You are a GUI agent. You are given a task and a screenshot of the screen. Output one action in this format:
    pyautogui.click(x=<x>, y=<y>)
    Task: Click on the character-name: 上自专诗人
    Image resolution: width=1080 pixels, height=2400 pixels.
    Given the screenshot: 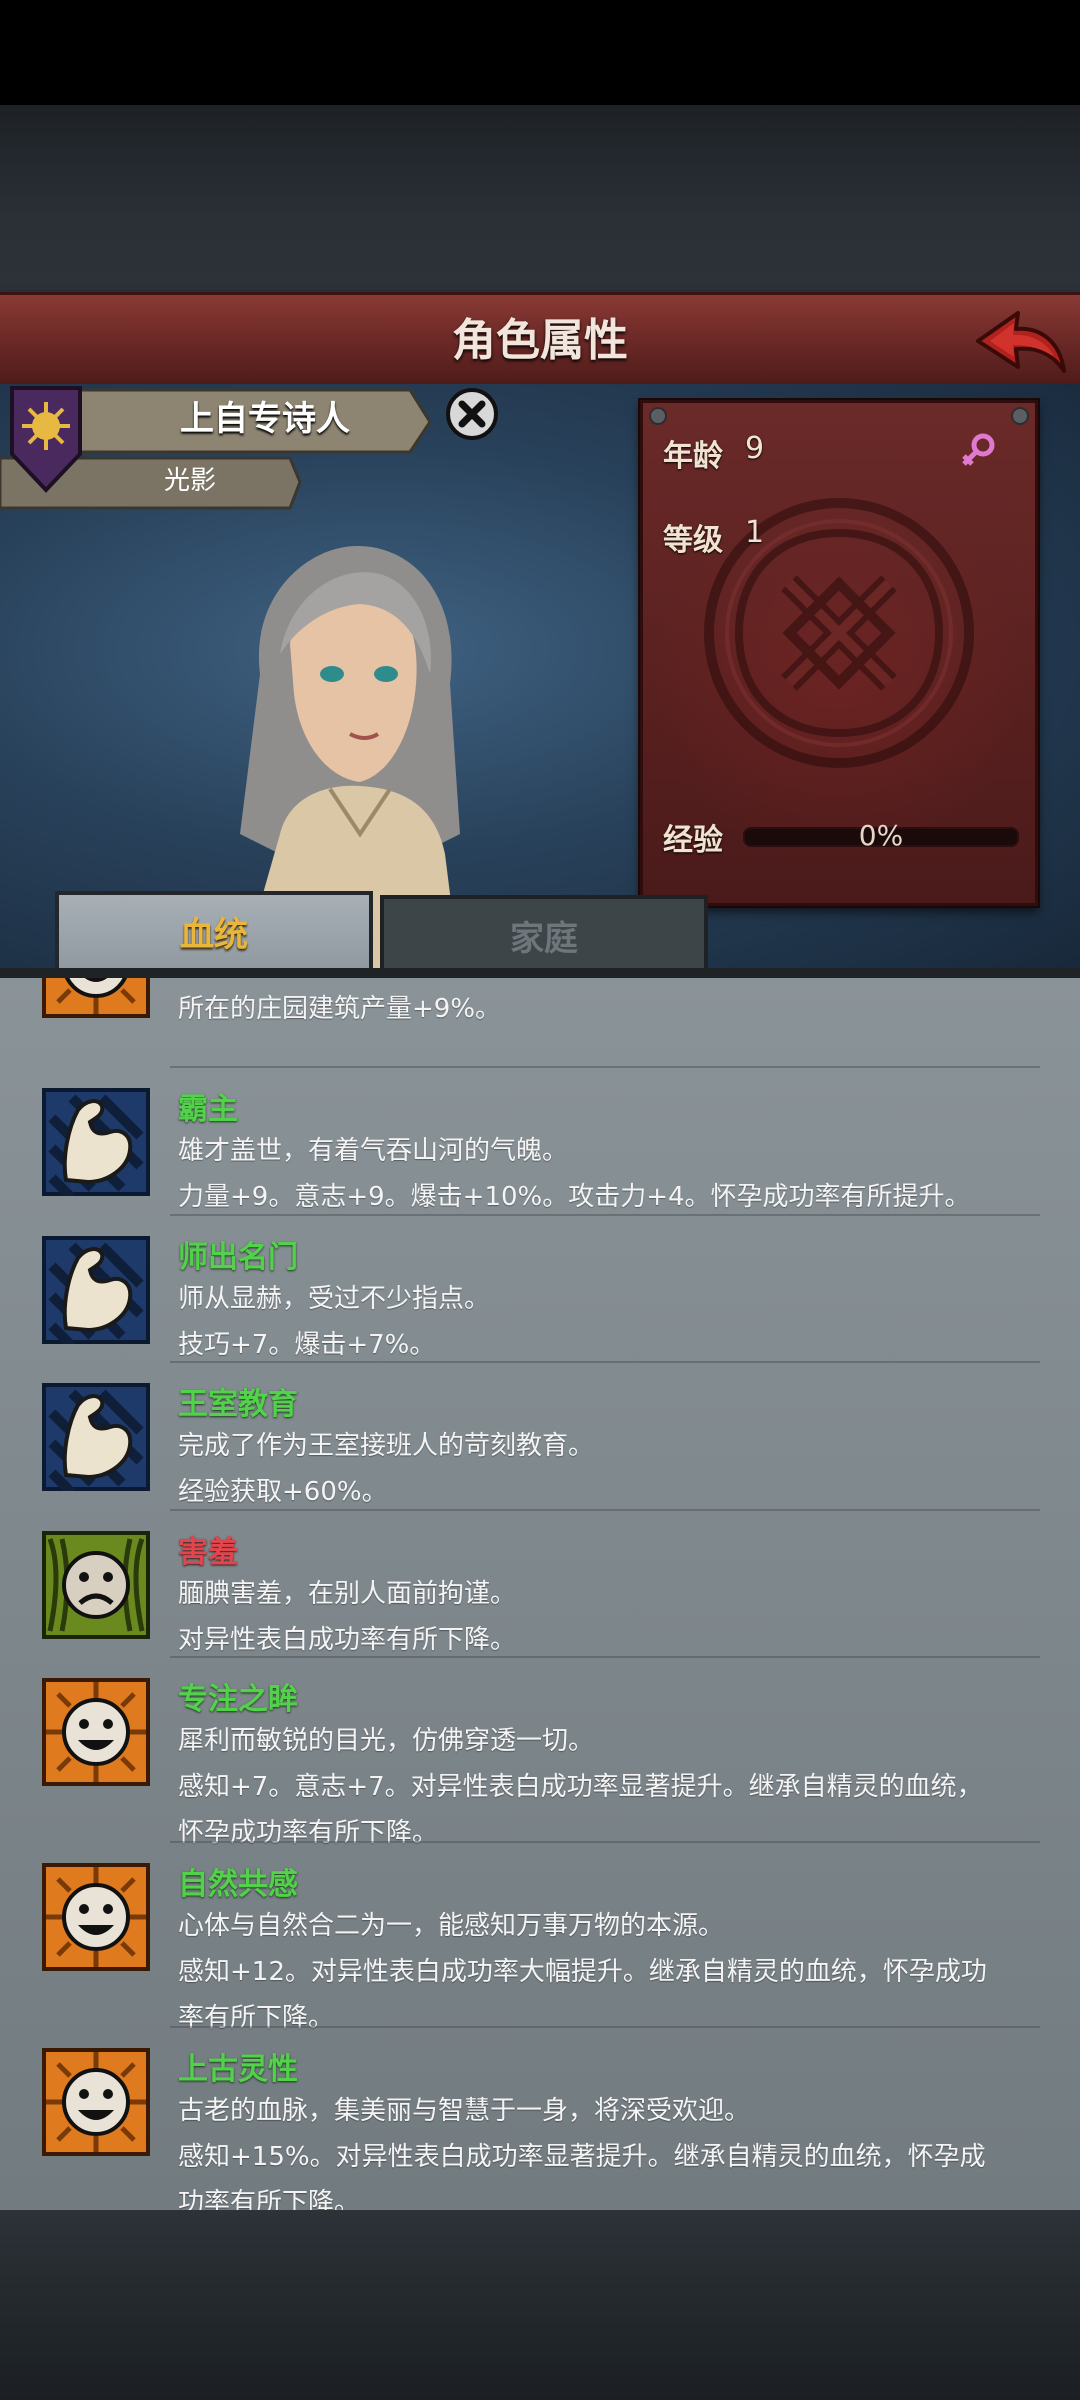 What is the action you would take?
    pyautogui.click(x=265, y=419)
    